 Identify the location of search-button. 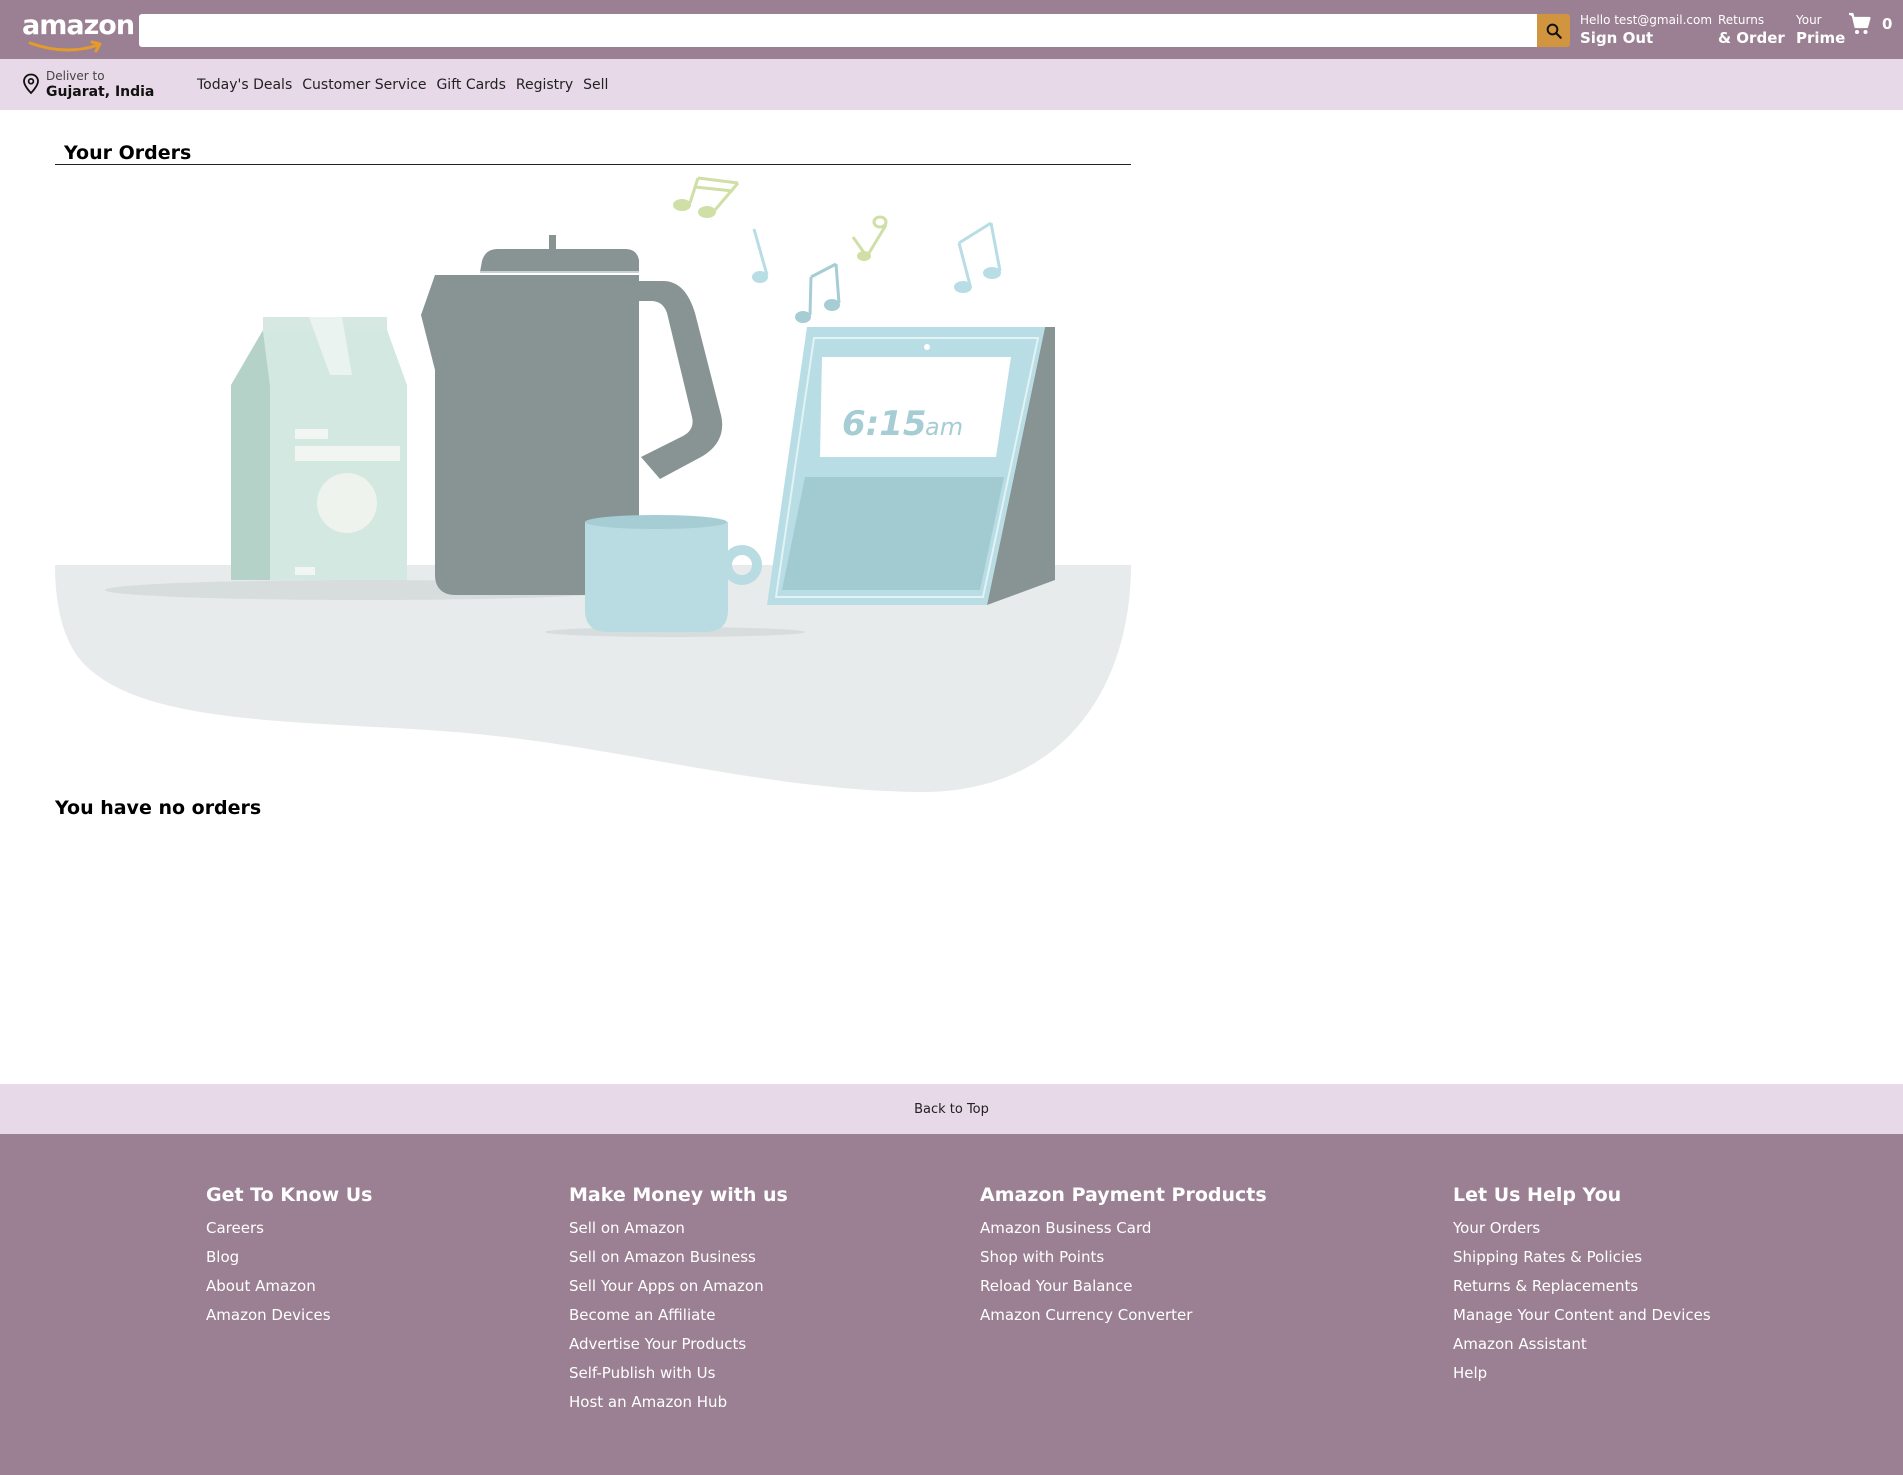
(1553, 30).